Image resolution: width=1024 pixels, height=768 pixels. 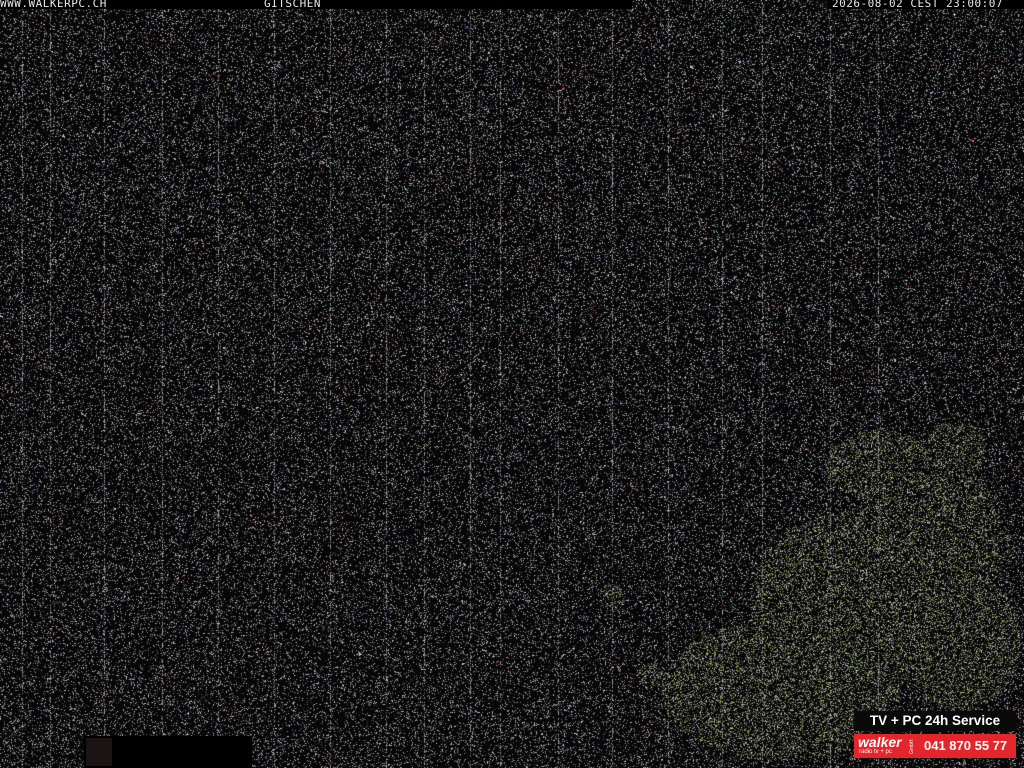 What do you see at coordinates (917, 5) in the screenshot?
I see `capture-timestamp: 2026-08-02 CEST 23:00:07` at bounding box center [917, 5].